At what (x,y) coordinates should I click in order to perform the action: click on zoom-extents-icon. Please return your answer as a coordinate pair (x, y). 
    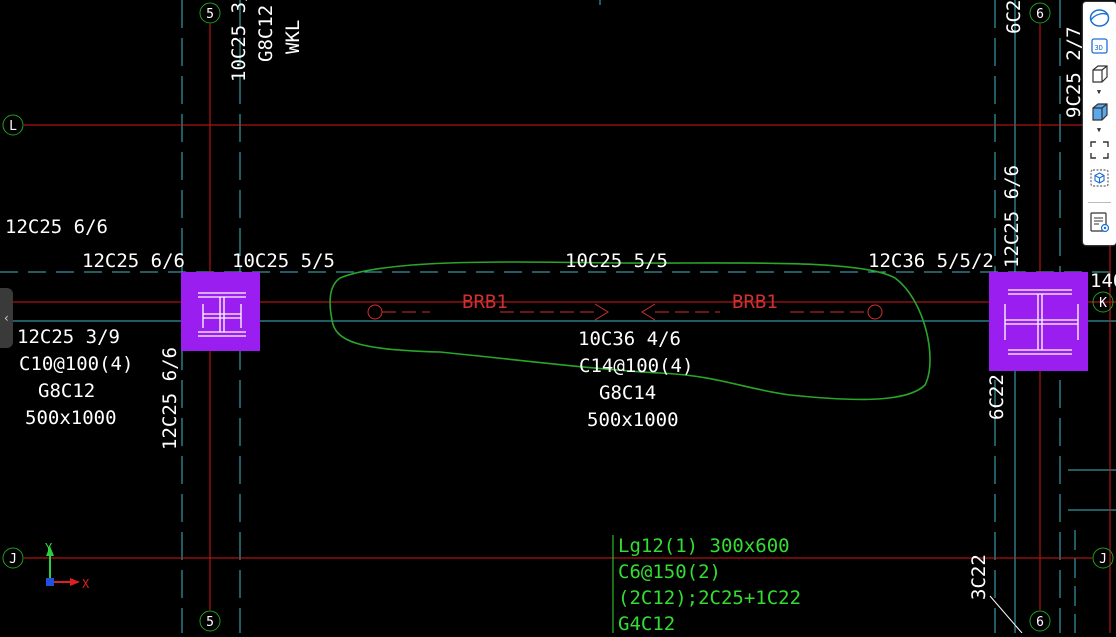
    Looking at the image, I should click on (1099, 150).